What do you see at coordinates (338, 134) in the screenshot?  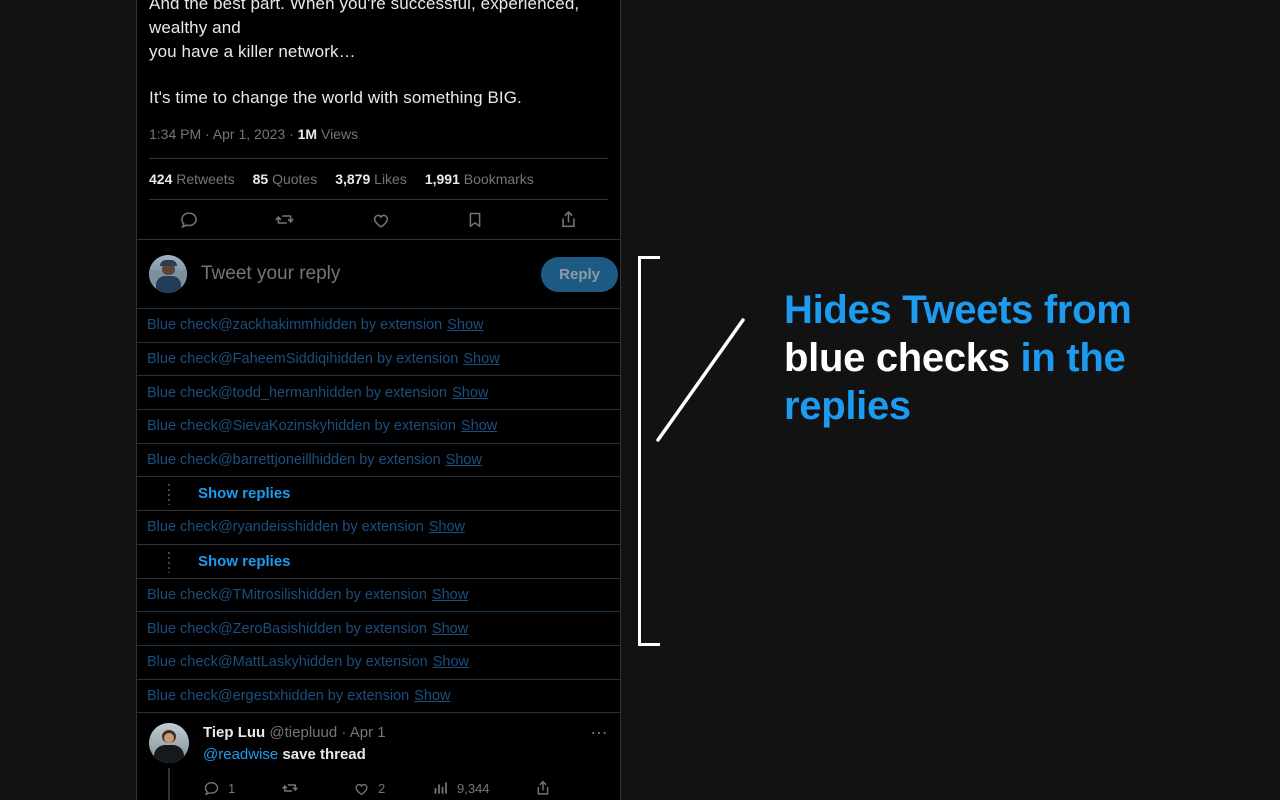 I see `views-label: Views` at bounding box center [338, 134].